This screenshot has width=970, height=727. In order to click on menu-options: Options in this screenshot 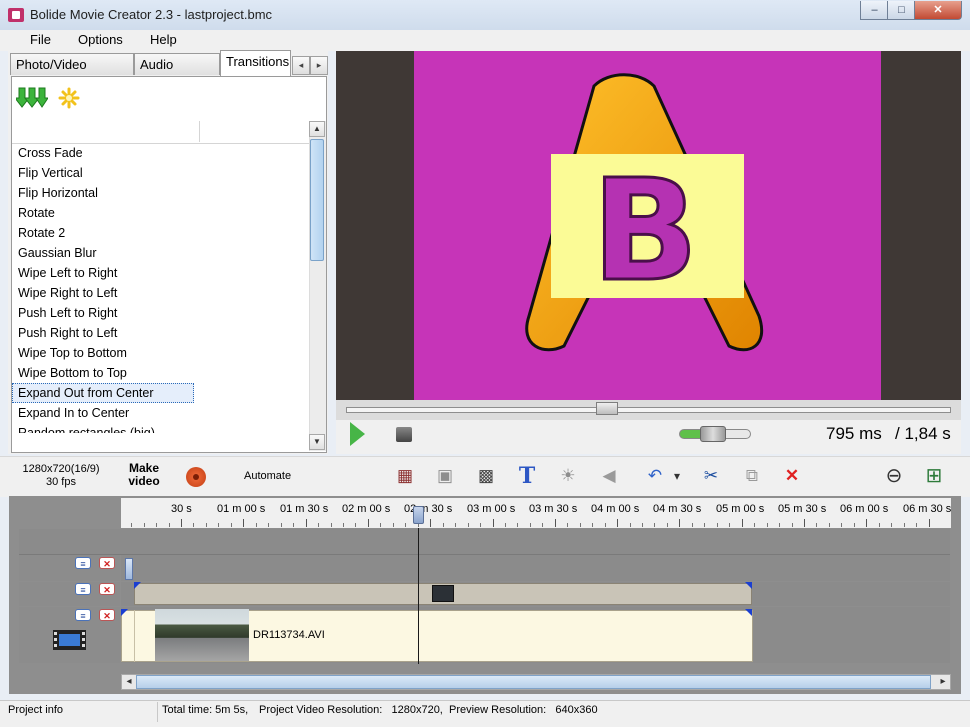, I will do `click(100, 39)`.